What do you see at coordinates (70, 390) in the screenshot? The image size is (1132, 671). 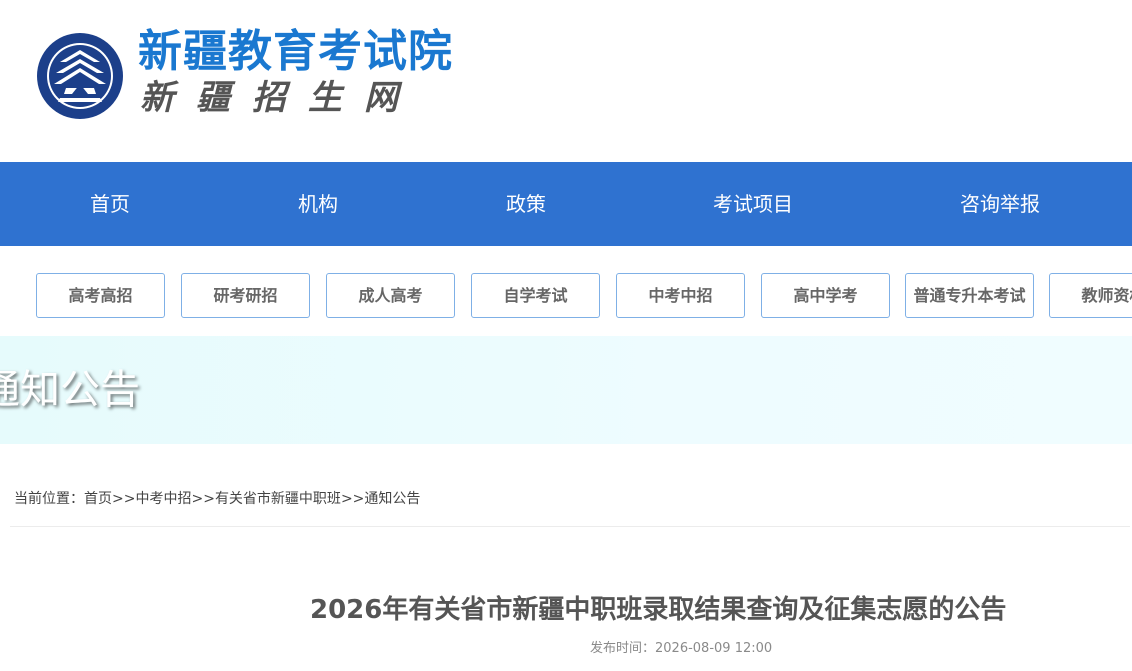 I see `banner-title: 通知公告` at bounding box center [70, 390].